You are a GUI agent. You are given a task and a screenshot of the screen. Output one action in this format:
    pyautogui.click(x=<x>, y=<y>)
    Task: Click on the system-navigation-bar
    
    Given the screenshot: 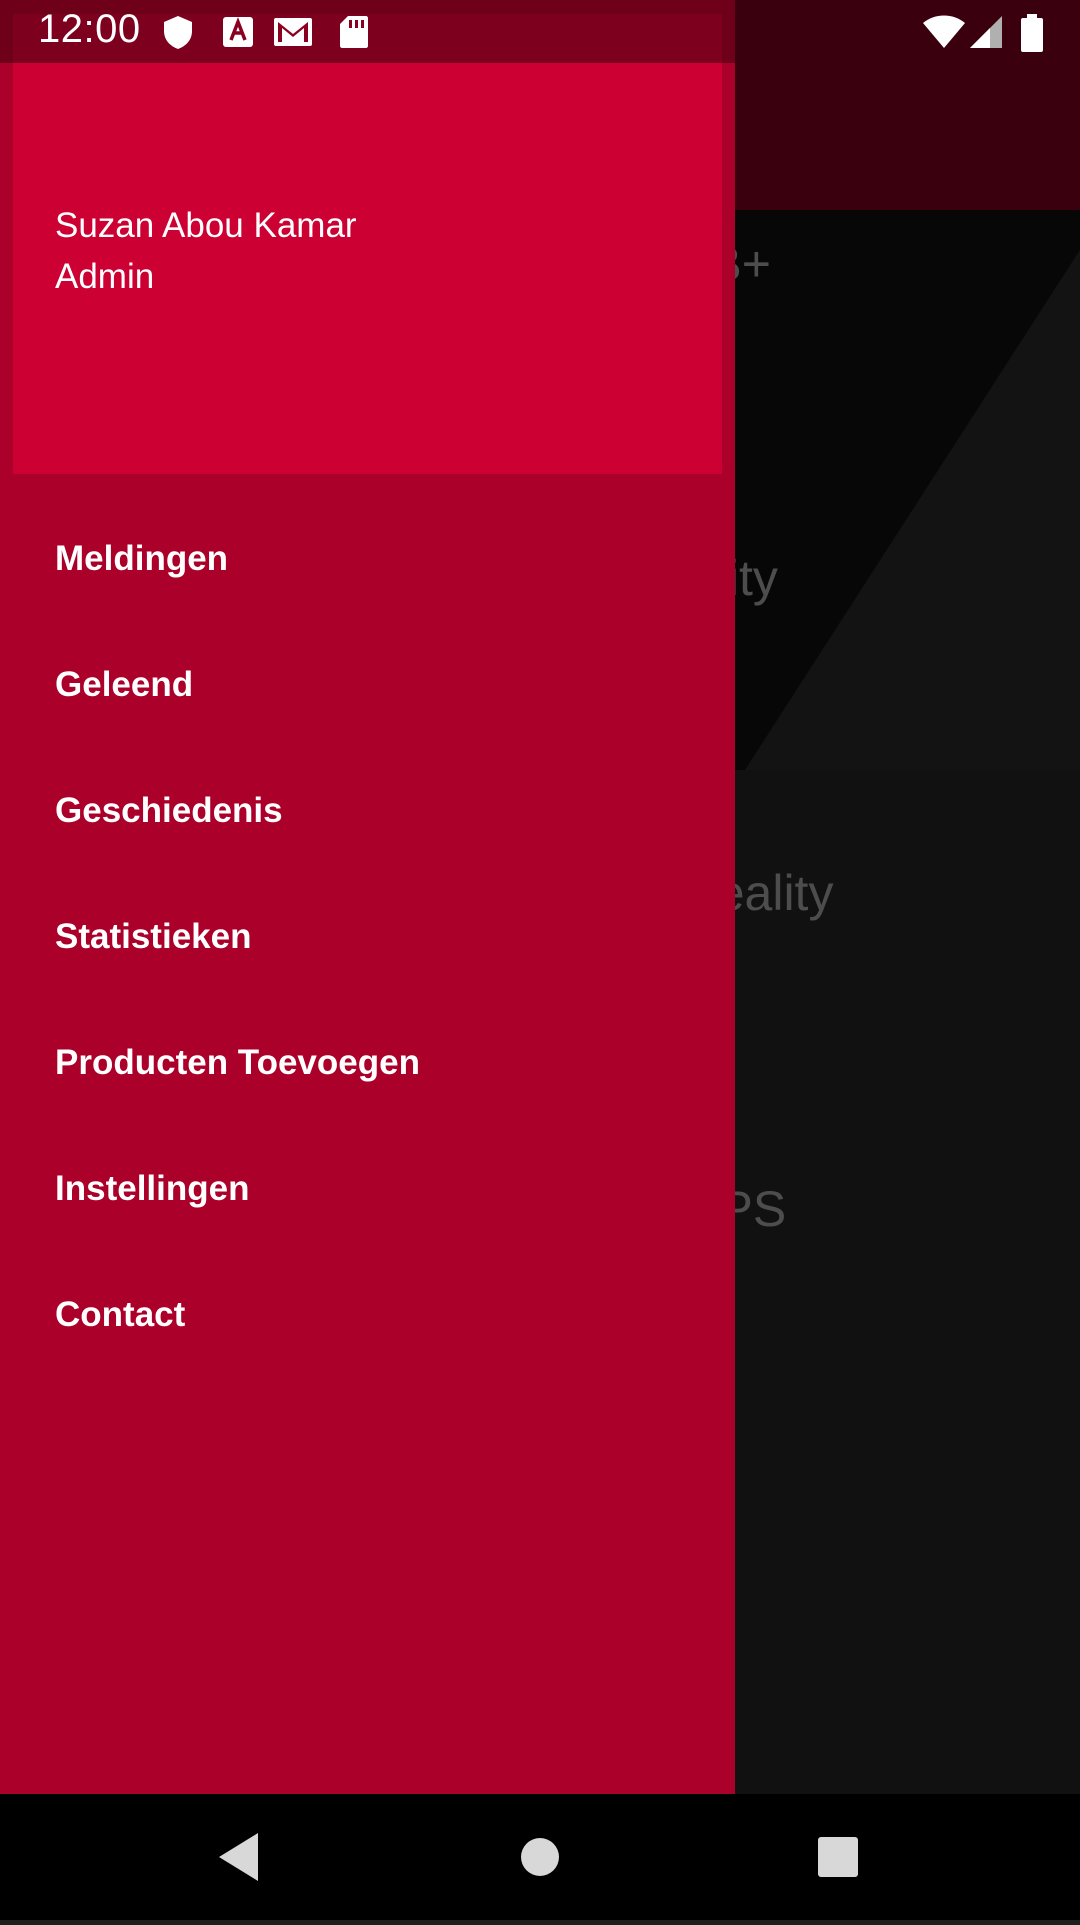 What is the action you would take?
    pyautogui.click(x=540, y=1857)
    